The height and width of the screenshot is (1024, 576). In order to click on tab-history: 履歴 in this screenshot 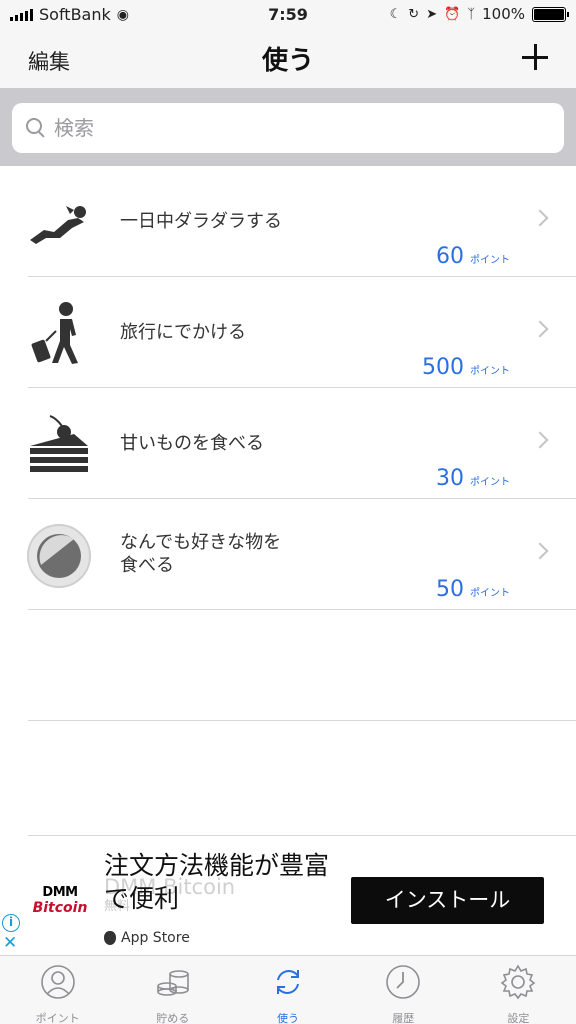, I will do `click(403, 990)`.